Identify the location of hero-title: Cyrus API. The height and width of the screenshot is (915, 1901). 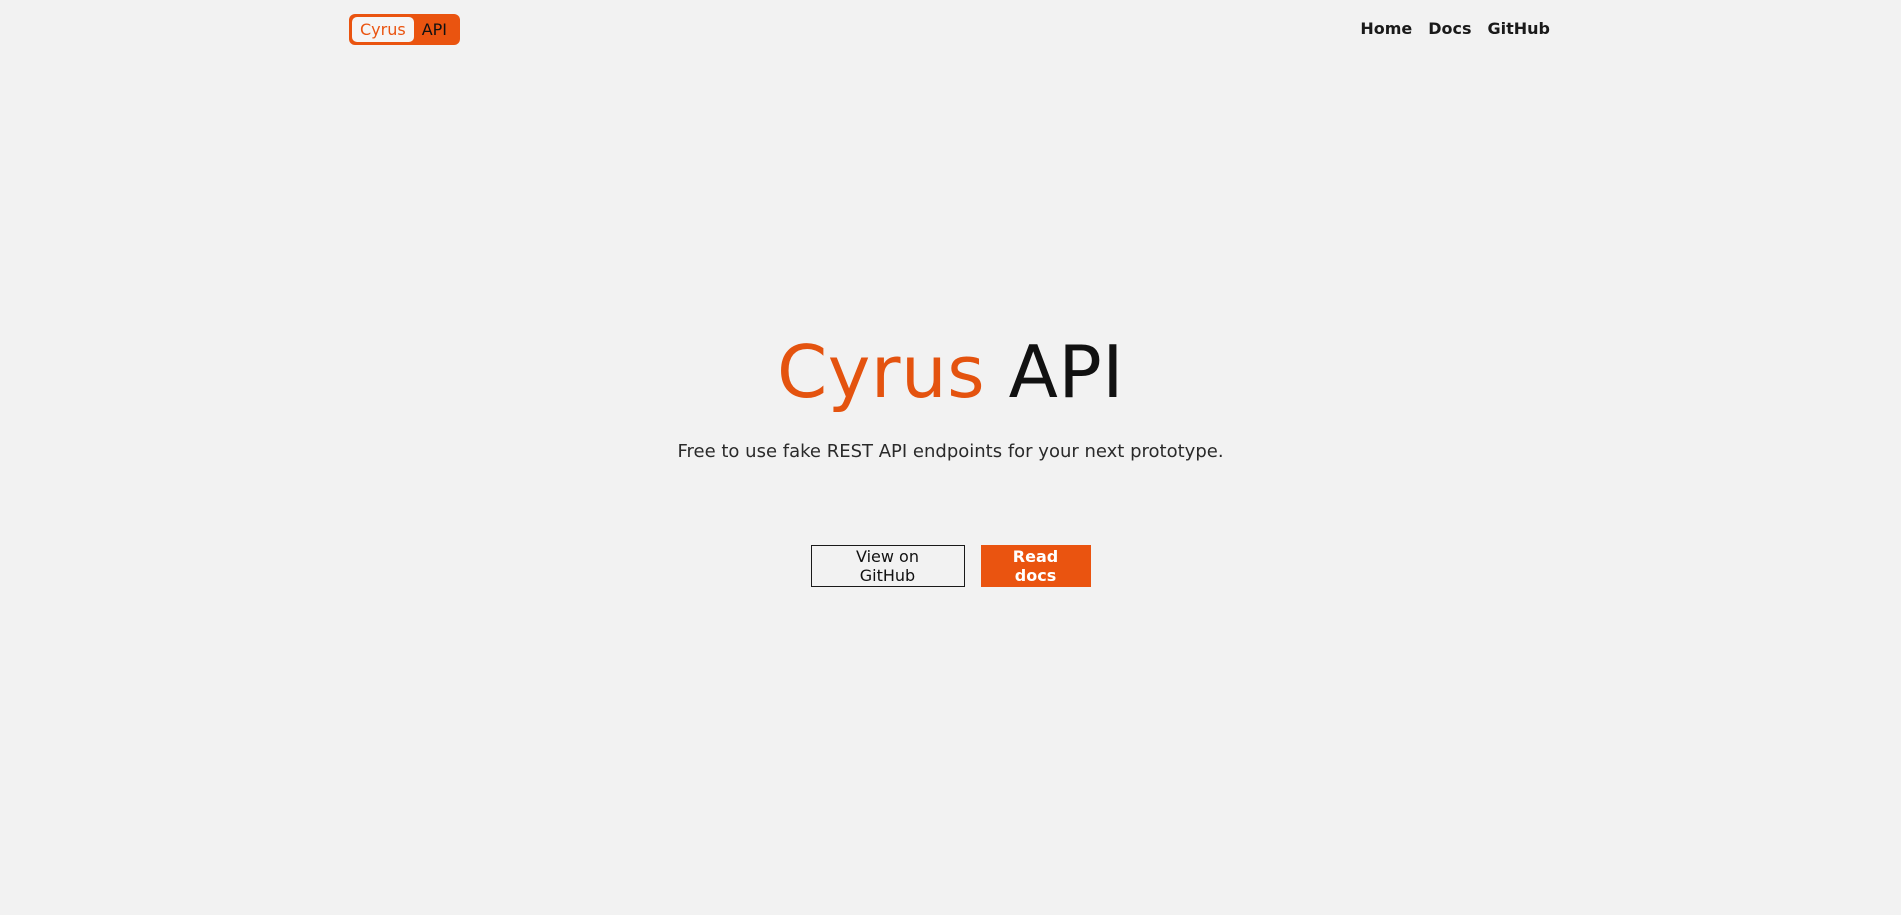
(950, 372).